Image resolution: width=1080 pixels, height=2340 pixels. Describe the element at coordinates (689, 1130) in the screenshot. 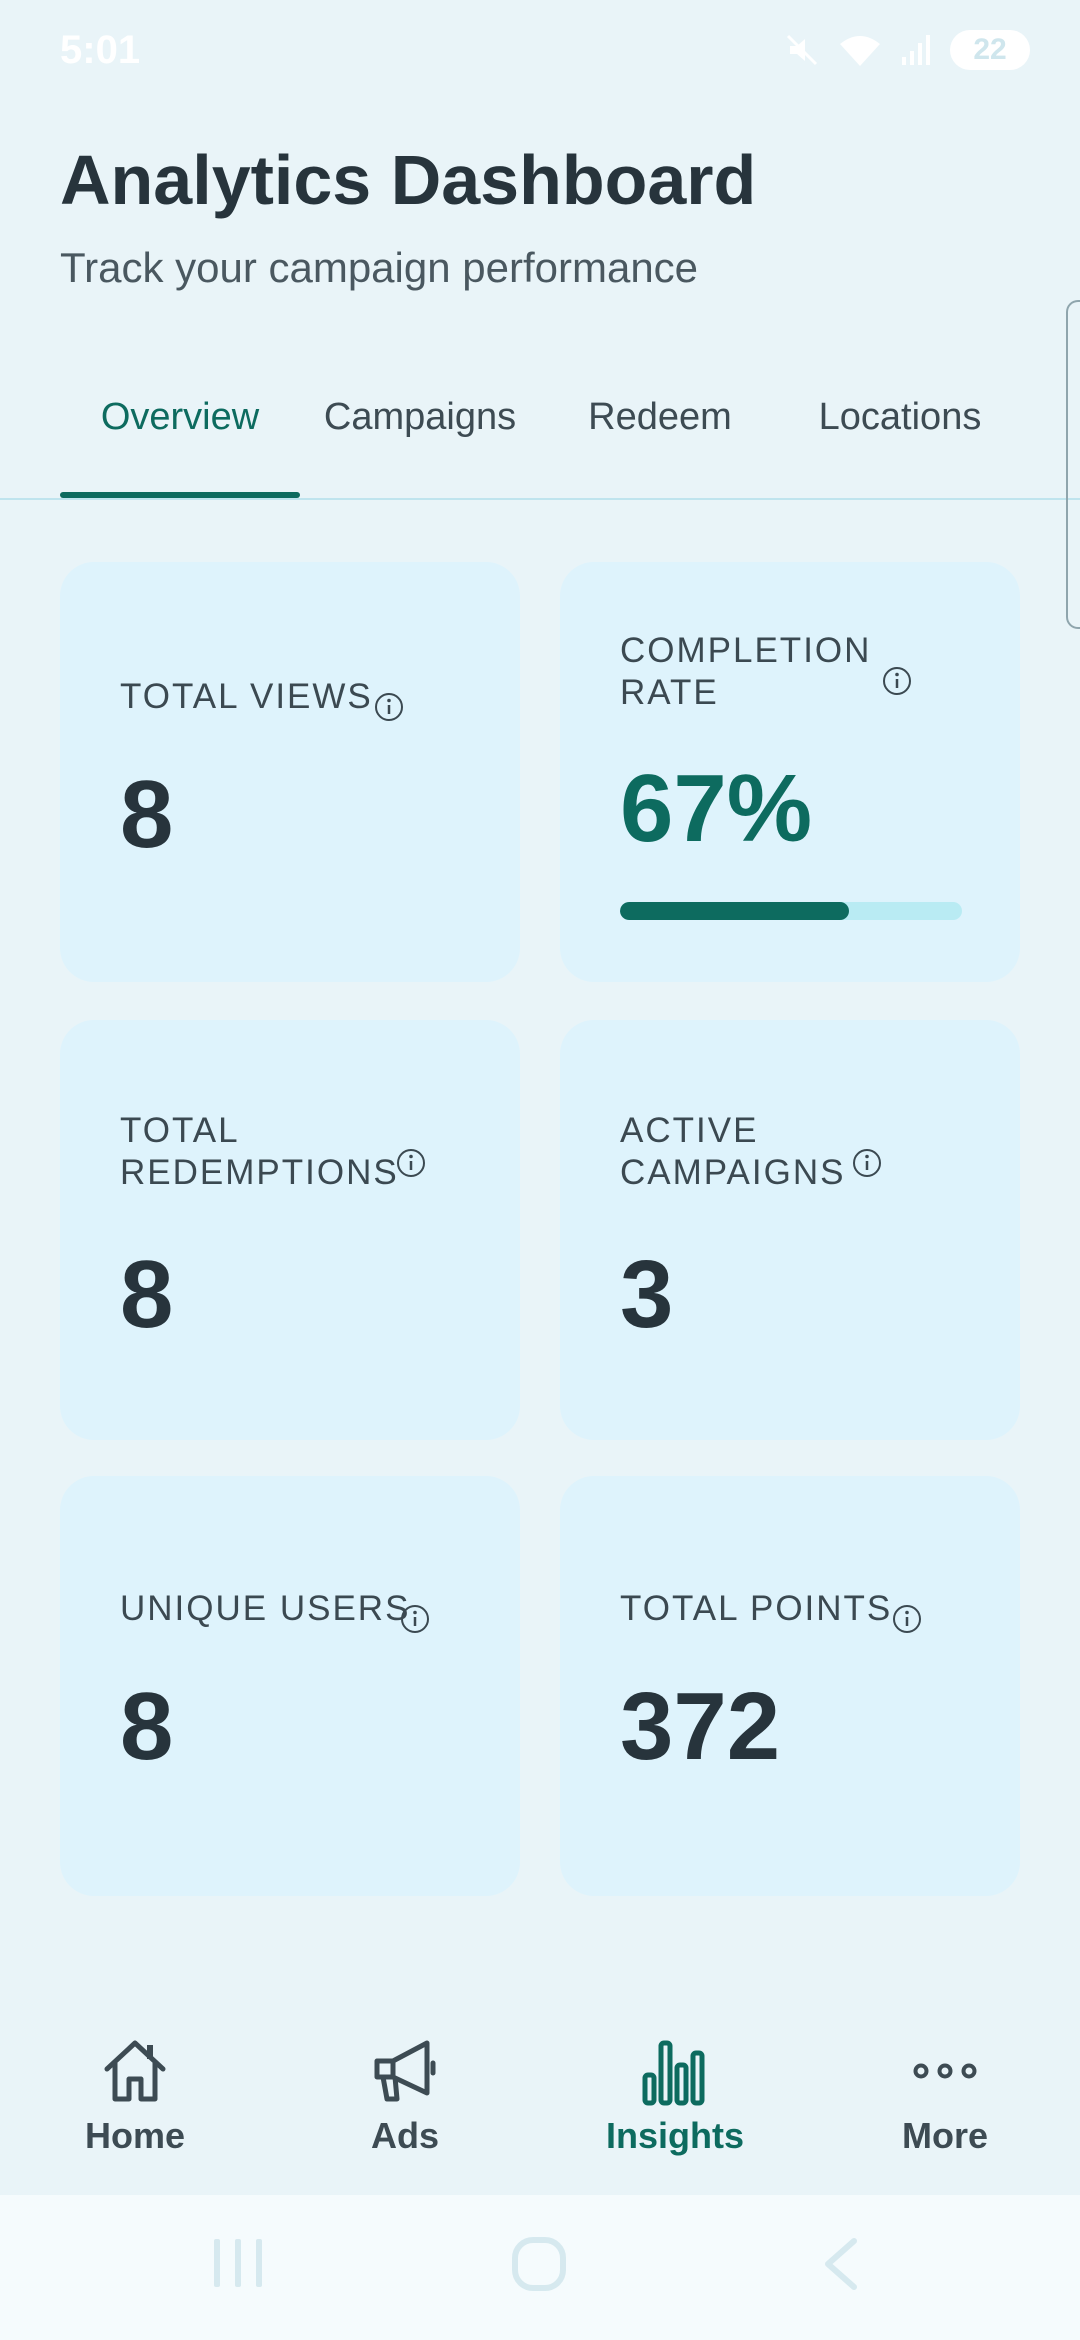

I see `card-label-line1: ACTIVE` at that location.